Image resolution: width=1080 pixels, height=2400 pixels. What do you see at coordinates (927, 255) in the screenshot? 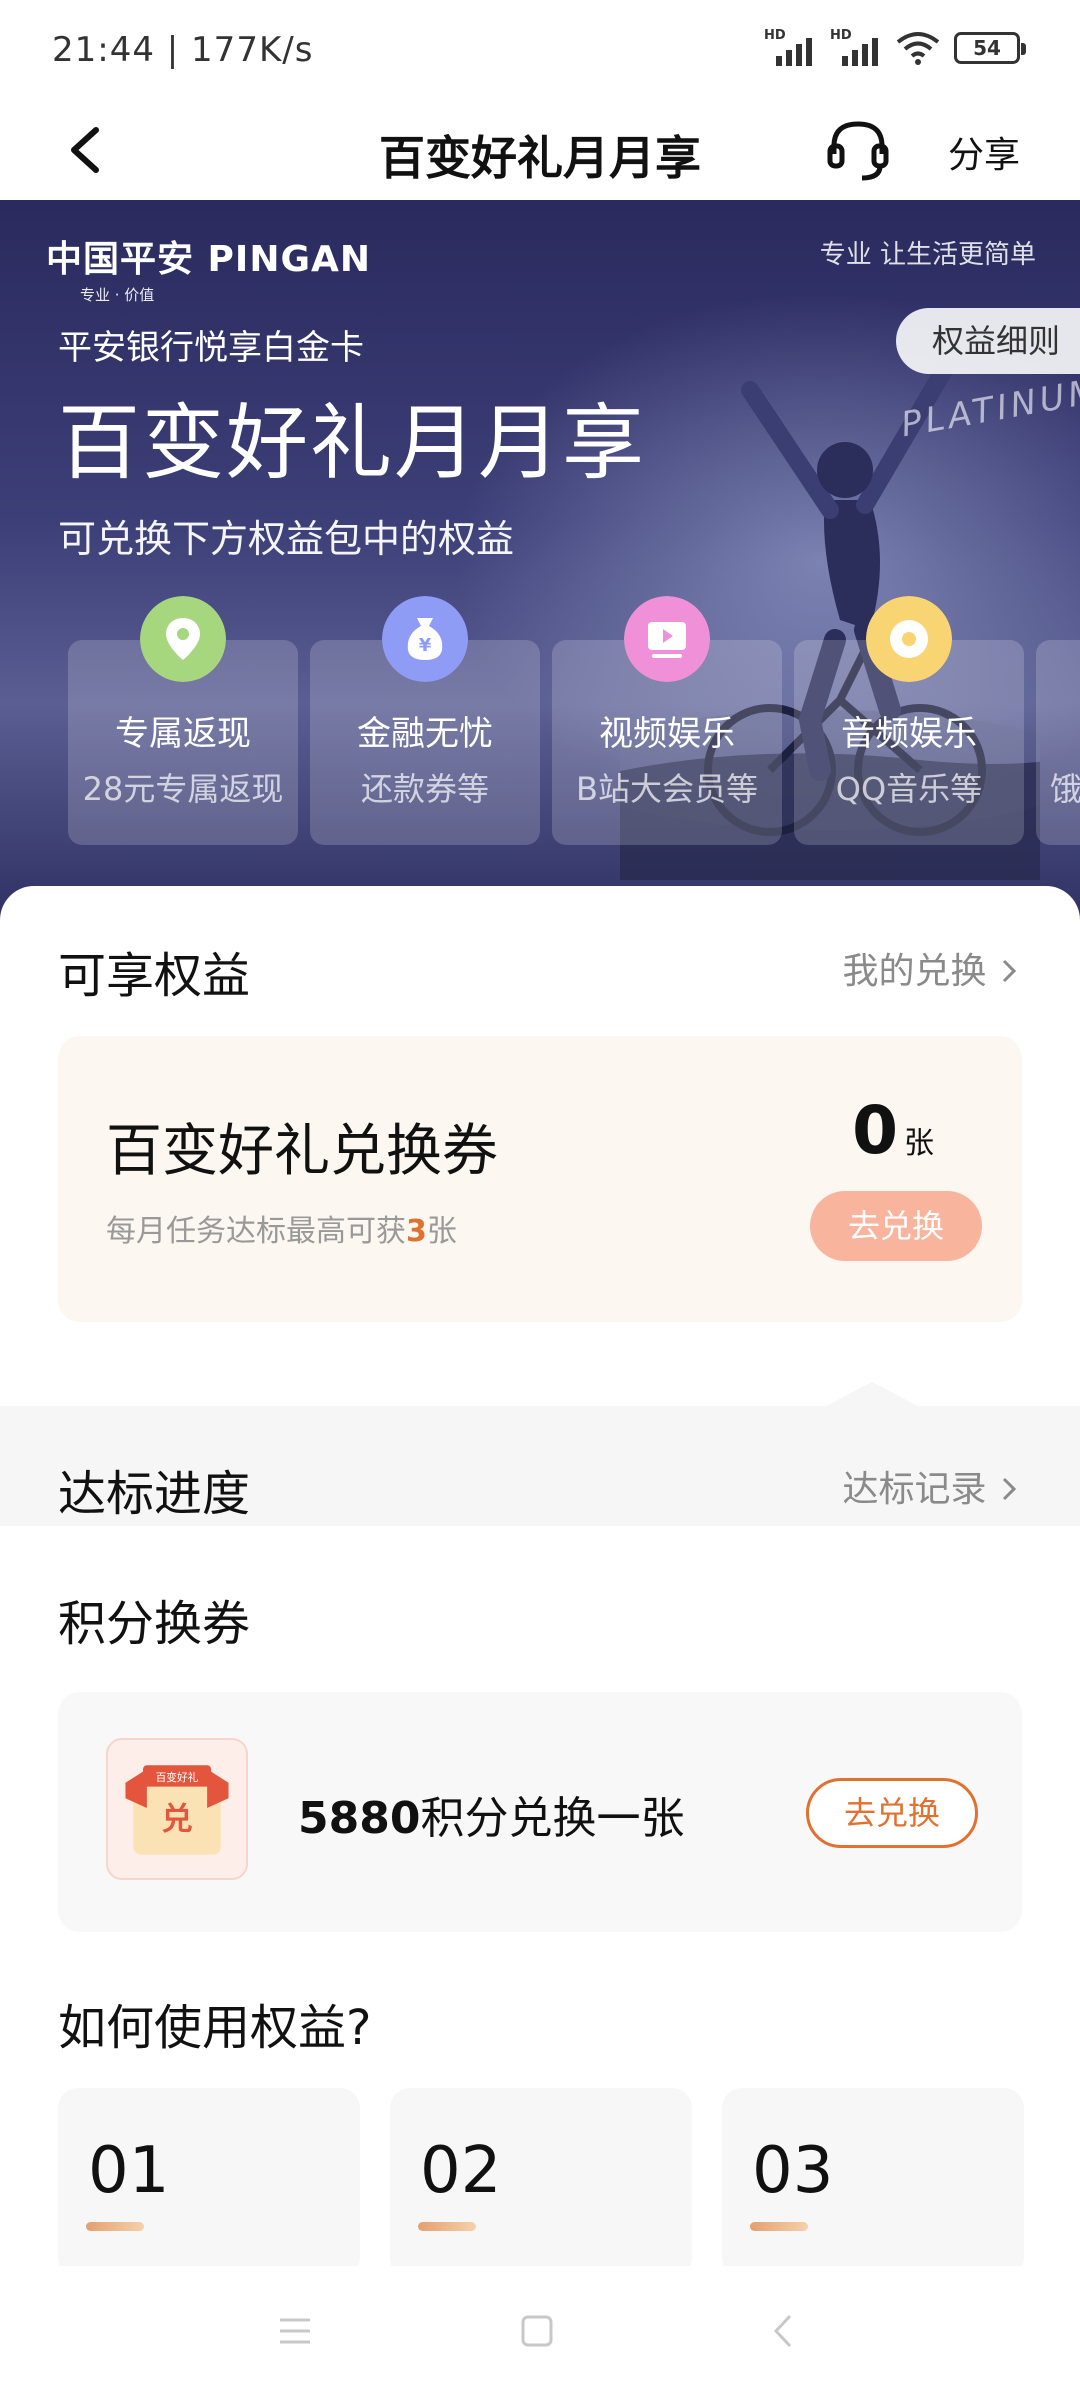
I see `brand-slogan: 专业 让生活更简单` at bounding box center [927, 255].